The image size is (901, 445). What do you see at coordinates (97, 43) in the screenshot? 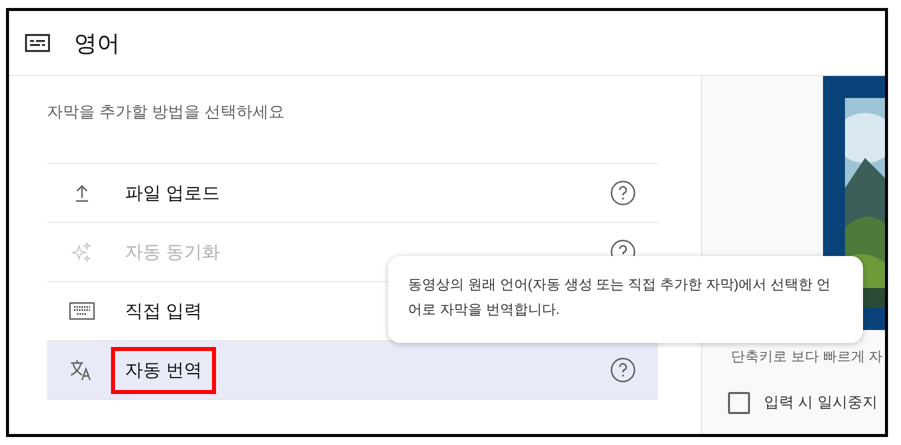
I see `dialog-title: 영어` at bounding box center [97, 43].